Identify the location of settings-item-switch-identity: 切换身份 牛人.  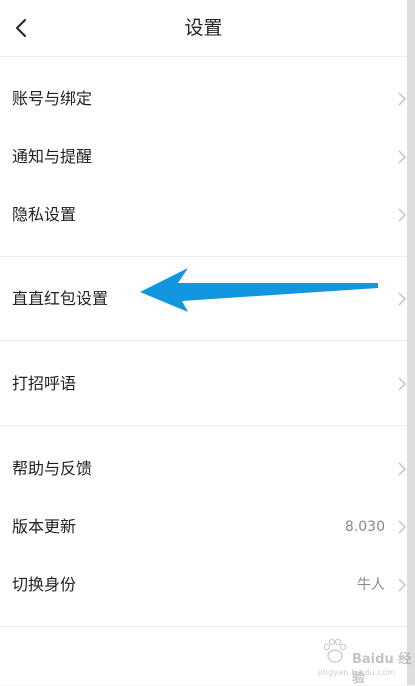
(203, 585).